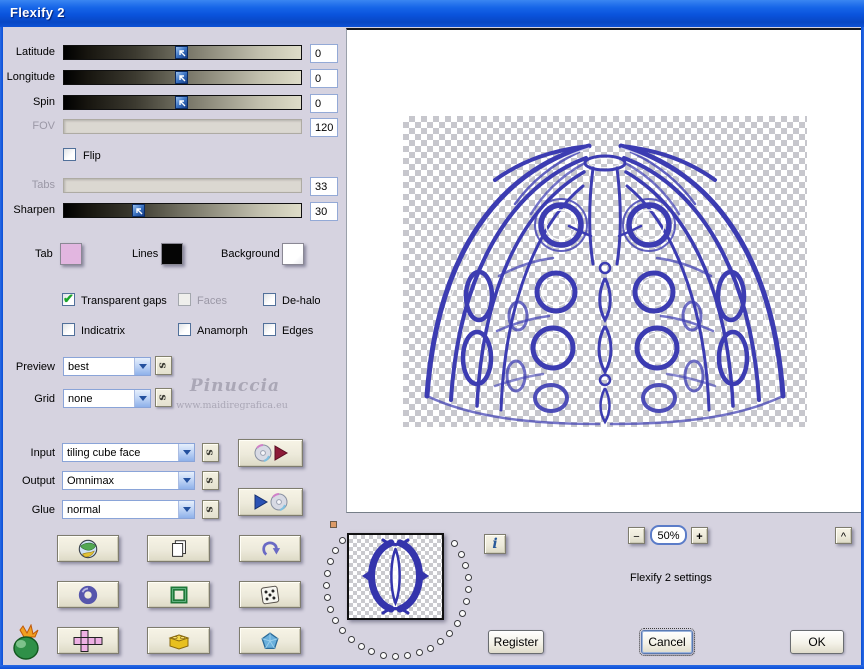 The height and width of the screenshot is (669, 864). I want to click on caret-up-icon: ^, so click(843, 536).